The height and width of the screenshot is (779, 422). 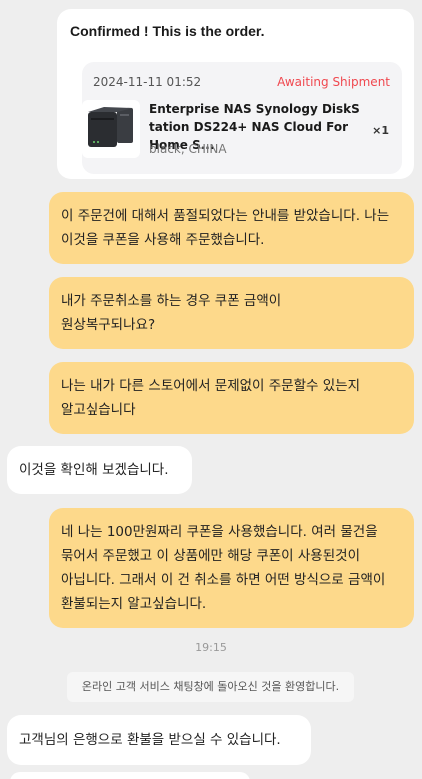 I want to click on nas-device-icon, so click(x=111, y=129).